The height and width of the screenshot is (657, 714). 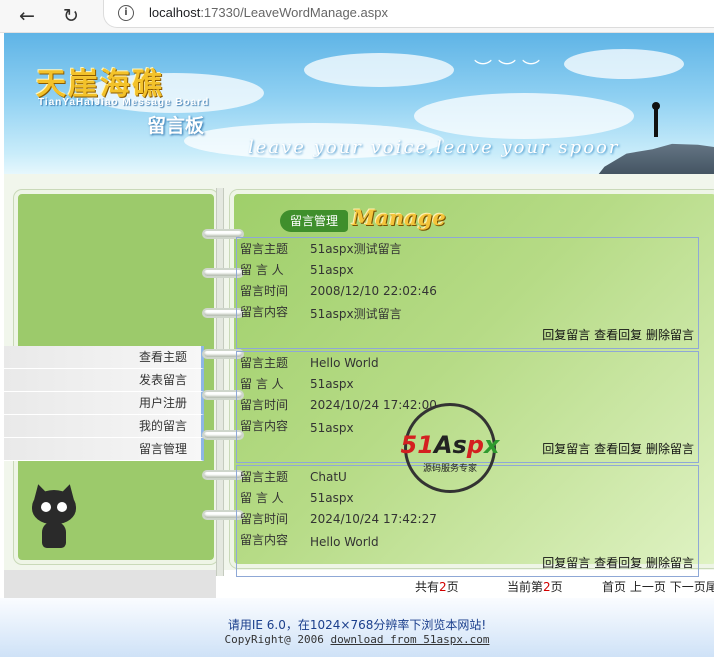 I want to click on pager-total: 共有2页, so click(x=437, y=587).